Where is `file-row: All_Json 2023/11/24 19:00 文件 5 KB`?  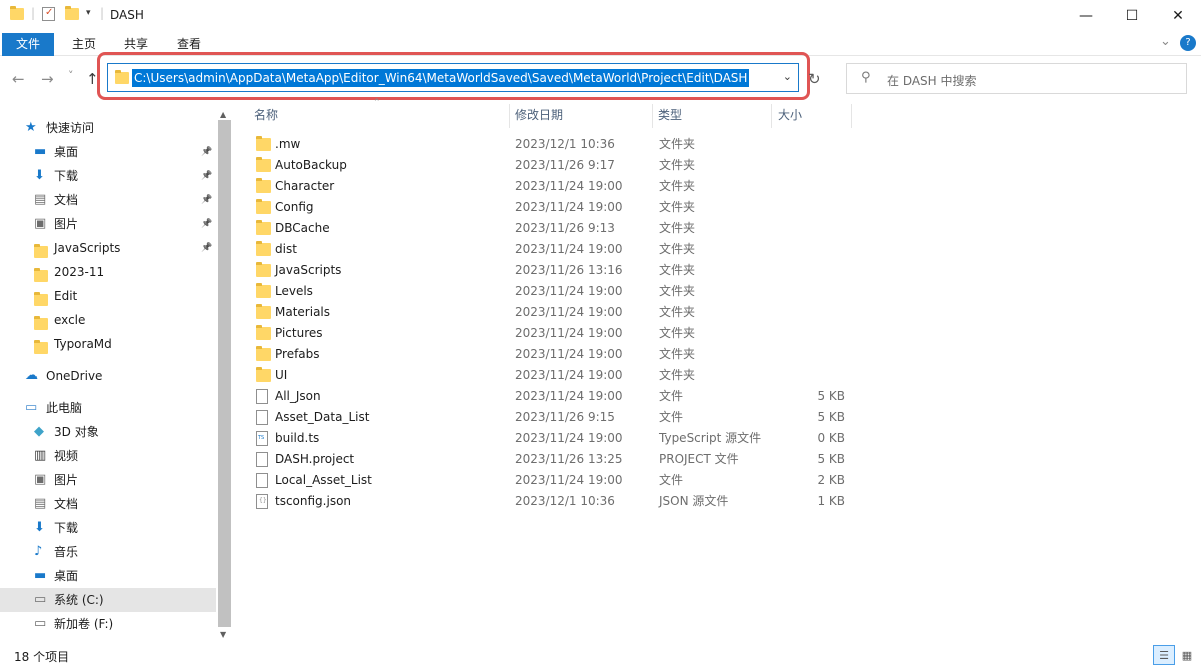
file-row: All_Json 2023/11/24 19:00 文件 5 KB is located at coordinates (550, 396).